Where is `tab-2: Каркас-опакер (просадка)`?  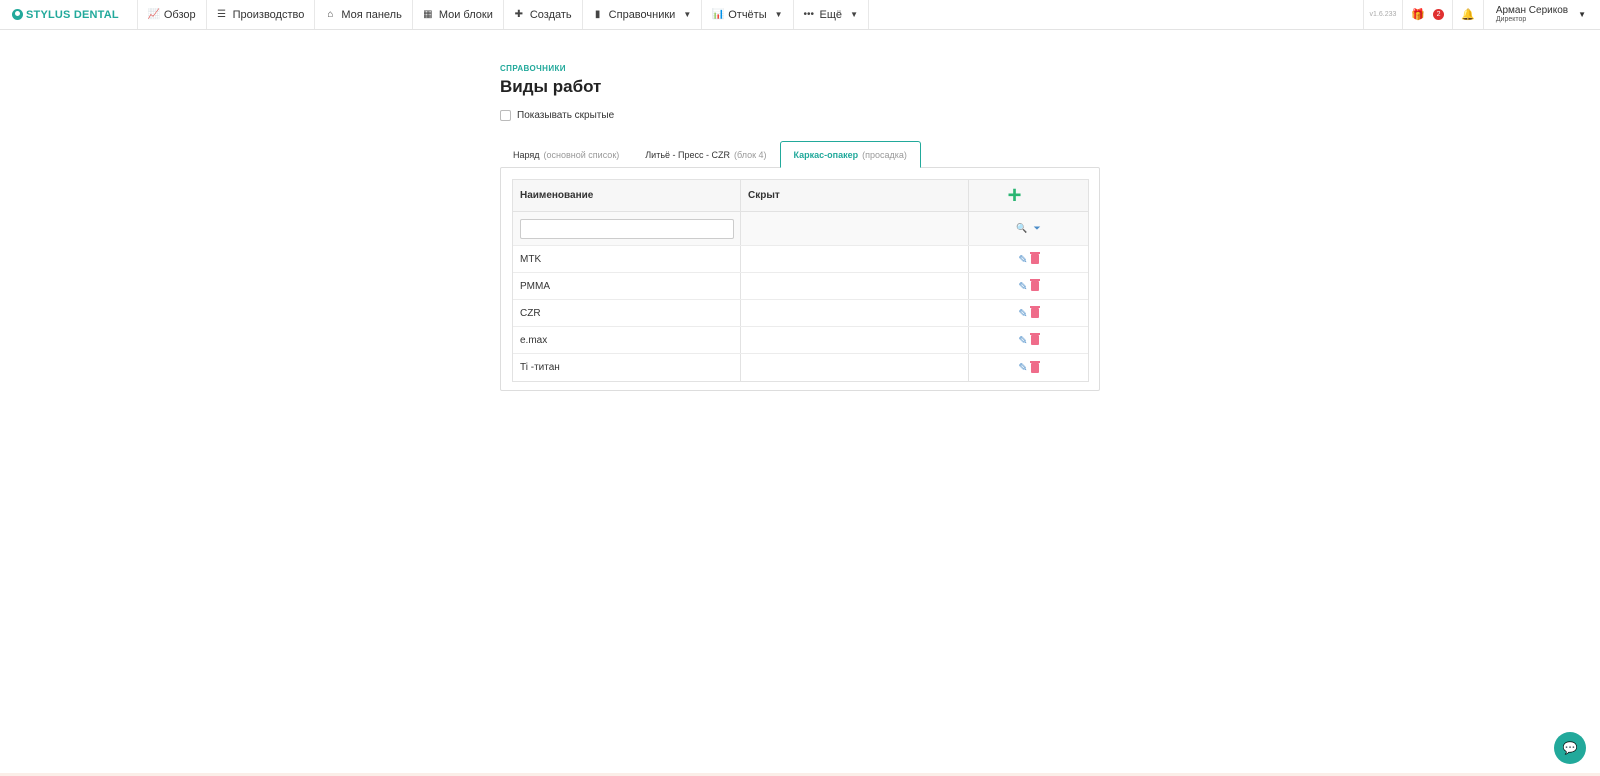 tab-2: Каркас-опакер (просадка) is located at coordinates (850, 154).